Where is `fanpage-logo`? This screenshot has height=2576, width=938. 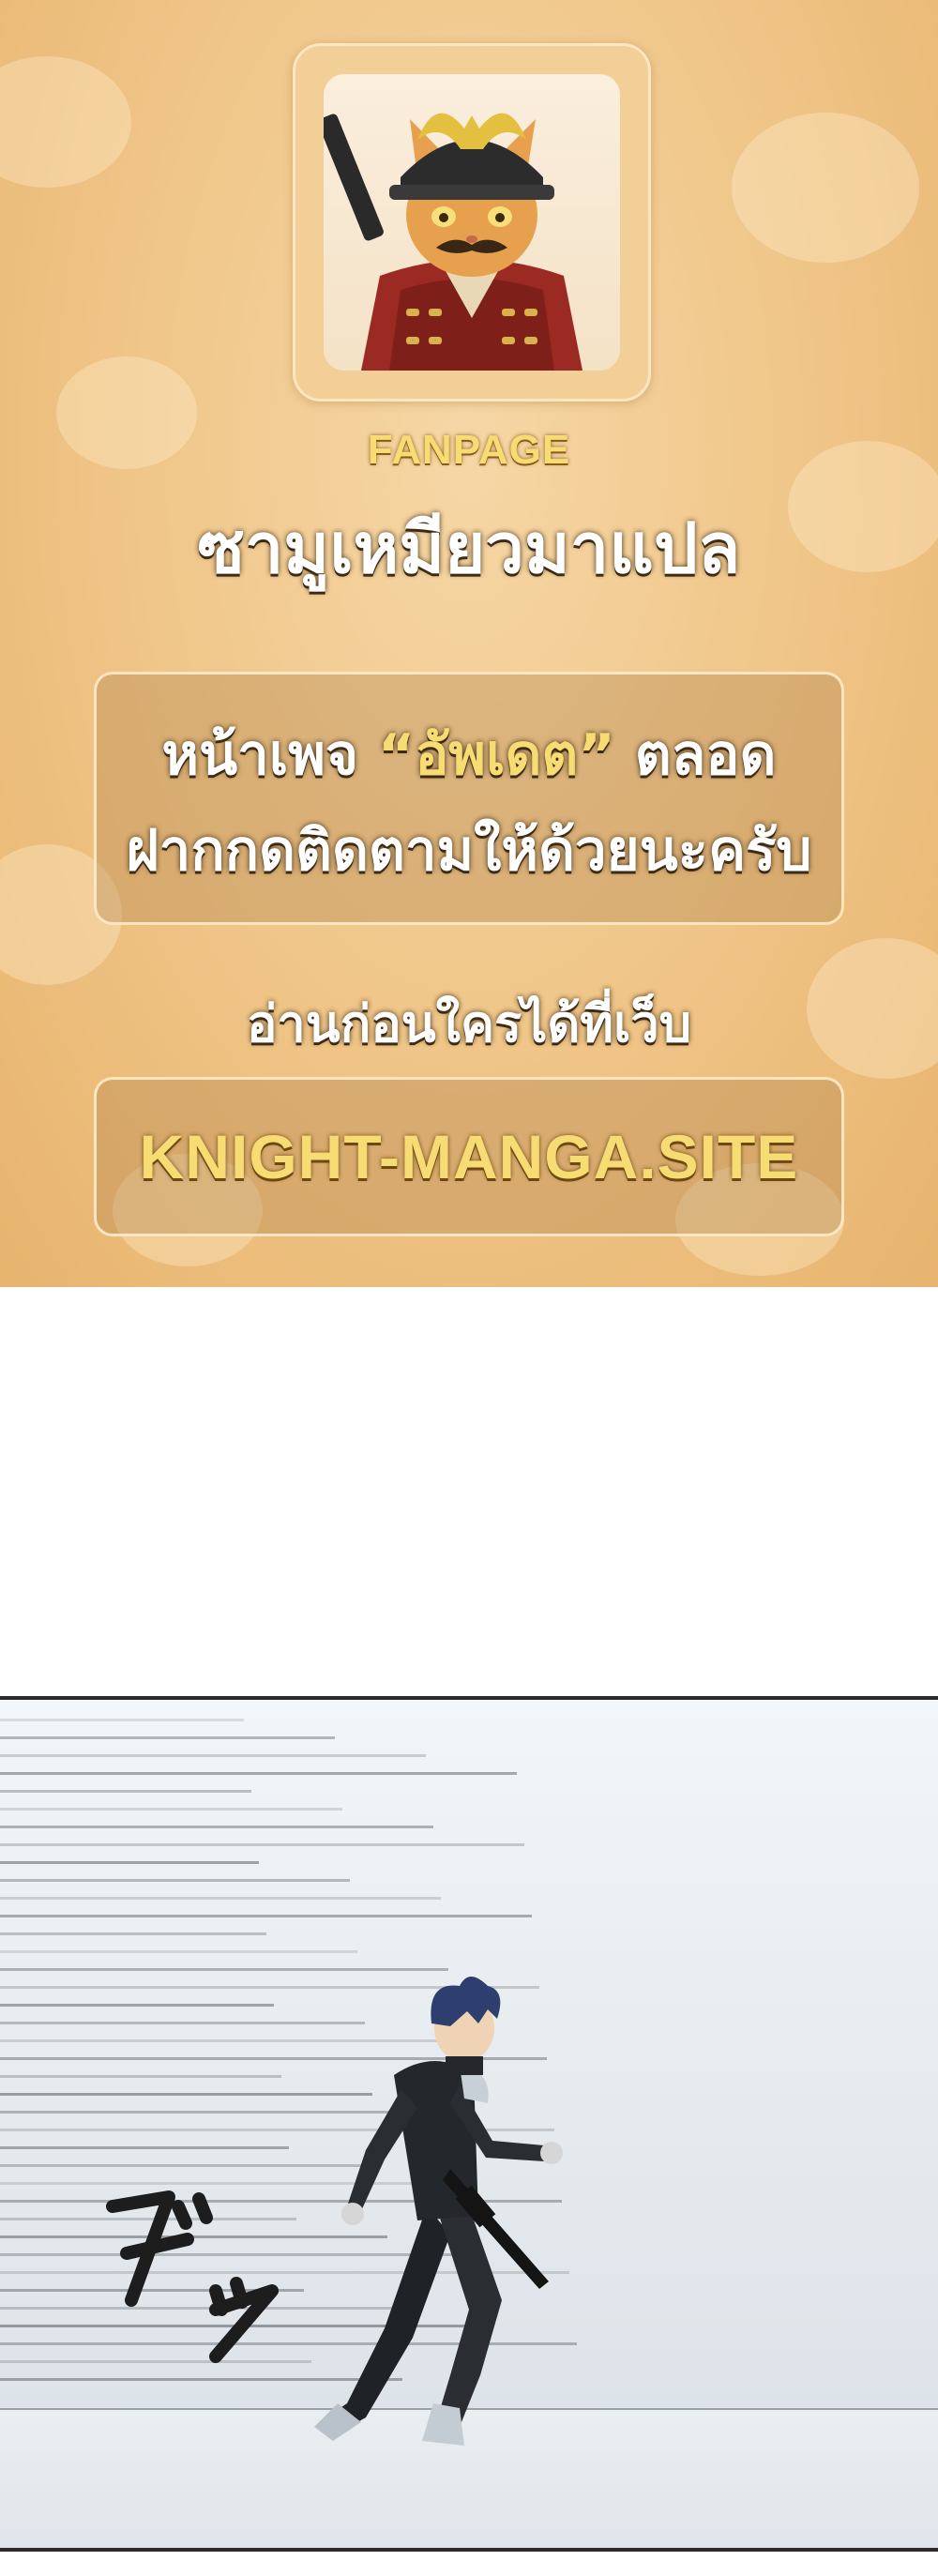 fanpage-logo is located at coordinates (472, 223).